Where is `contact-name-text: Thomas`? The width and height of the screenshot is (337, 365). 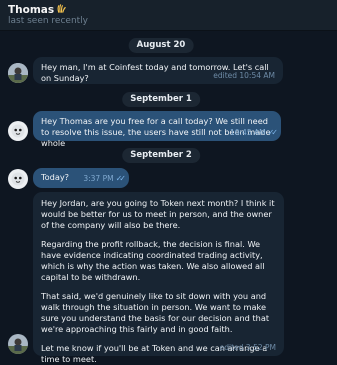 contact-name-text: Thomas is located at coordinates (31, 9).